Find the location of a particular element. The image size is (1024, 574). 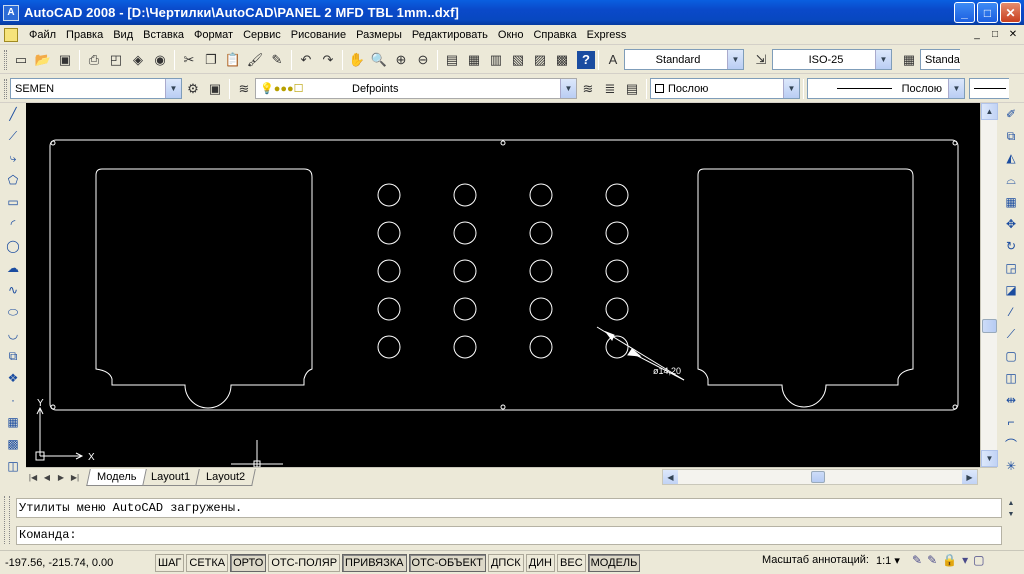

dim-style-select: ISO-25 ▼ is located at coordinates (832, 59).